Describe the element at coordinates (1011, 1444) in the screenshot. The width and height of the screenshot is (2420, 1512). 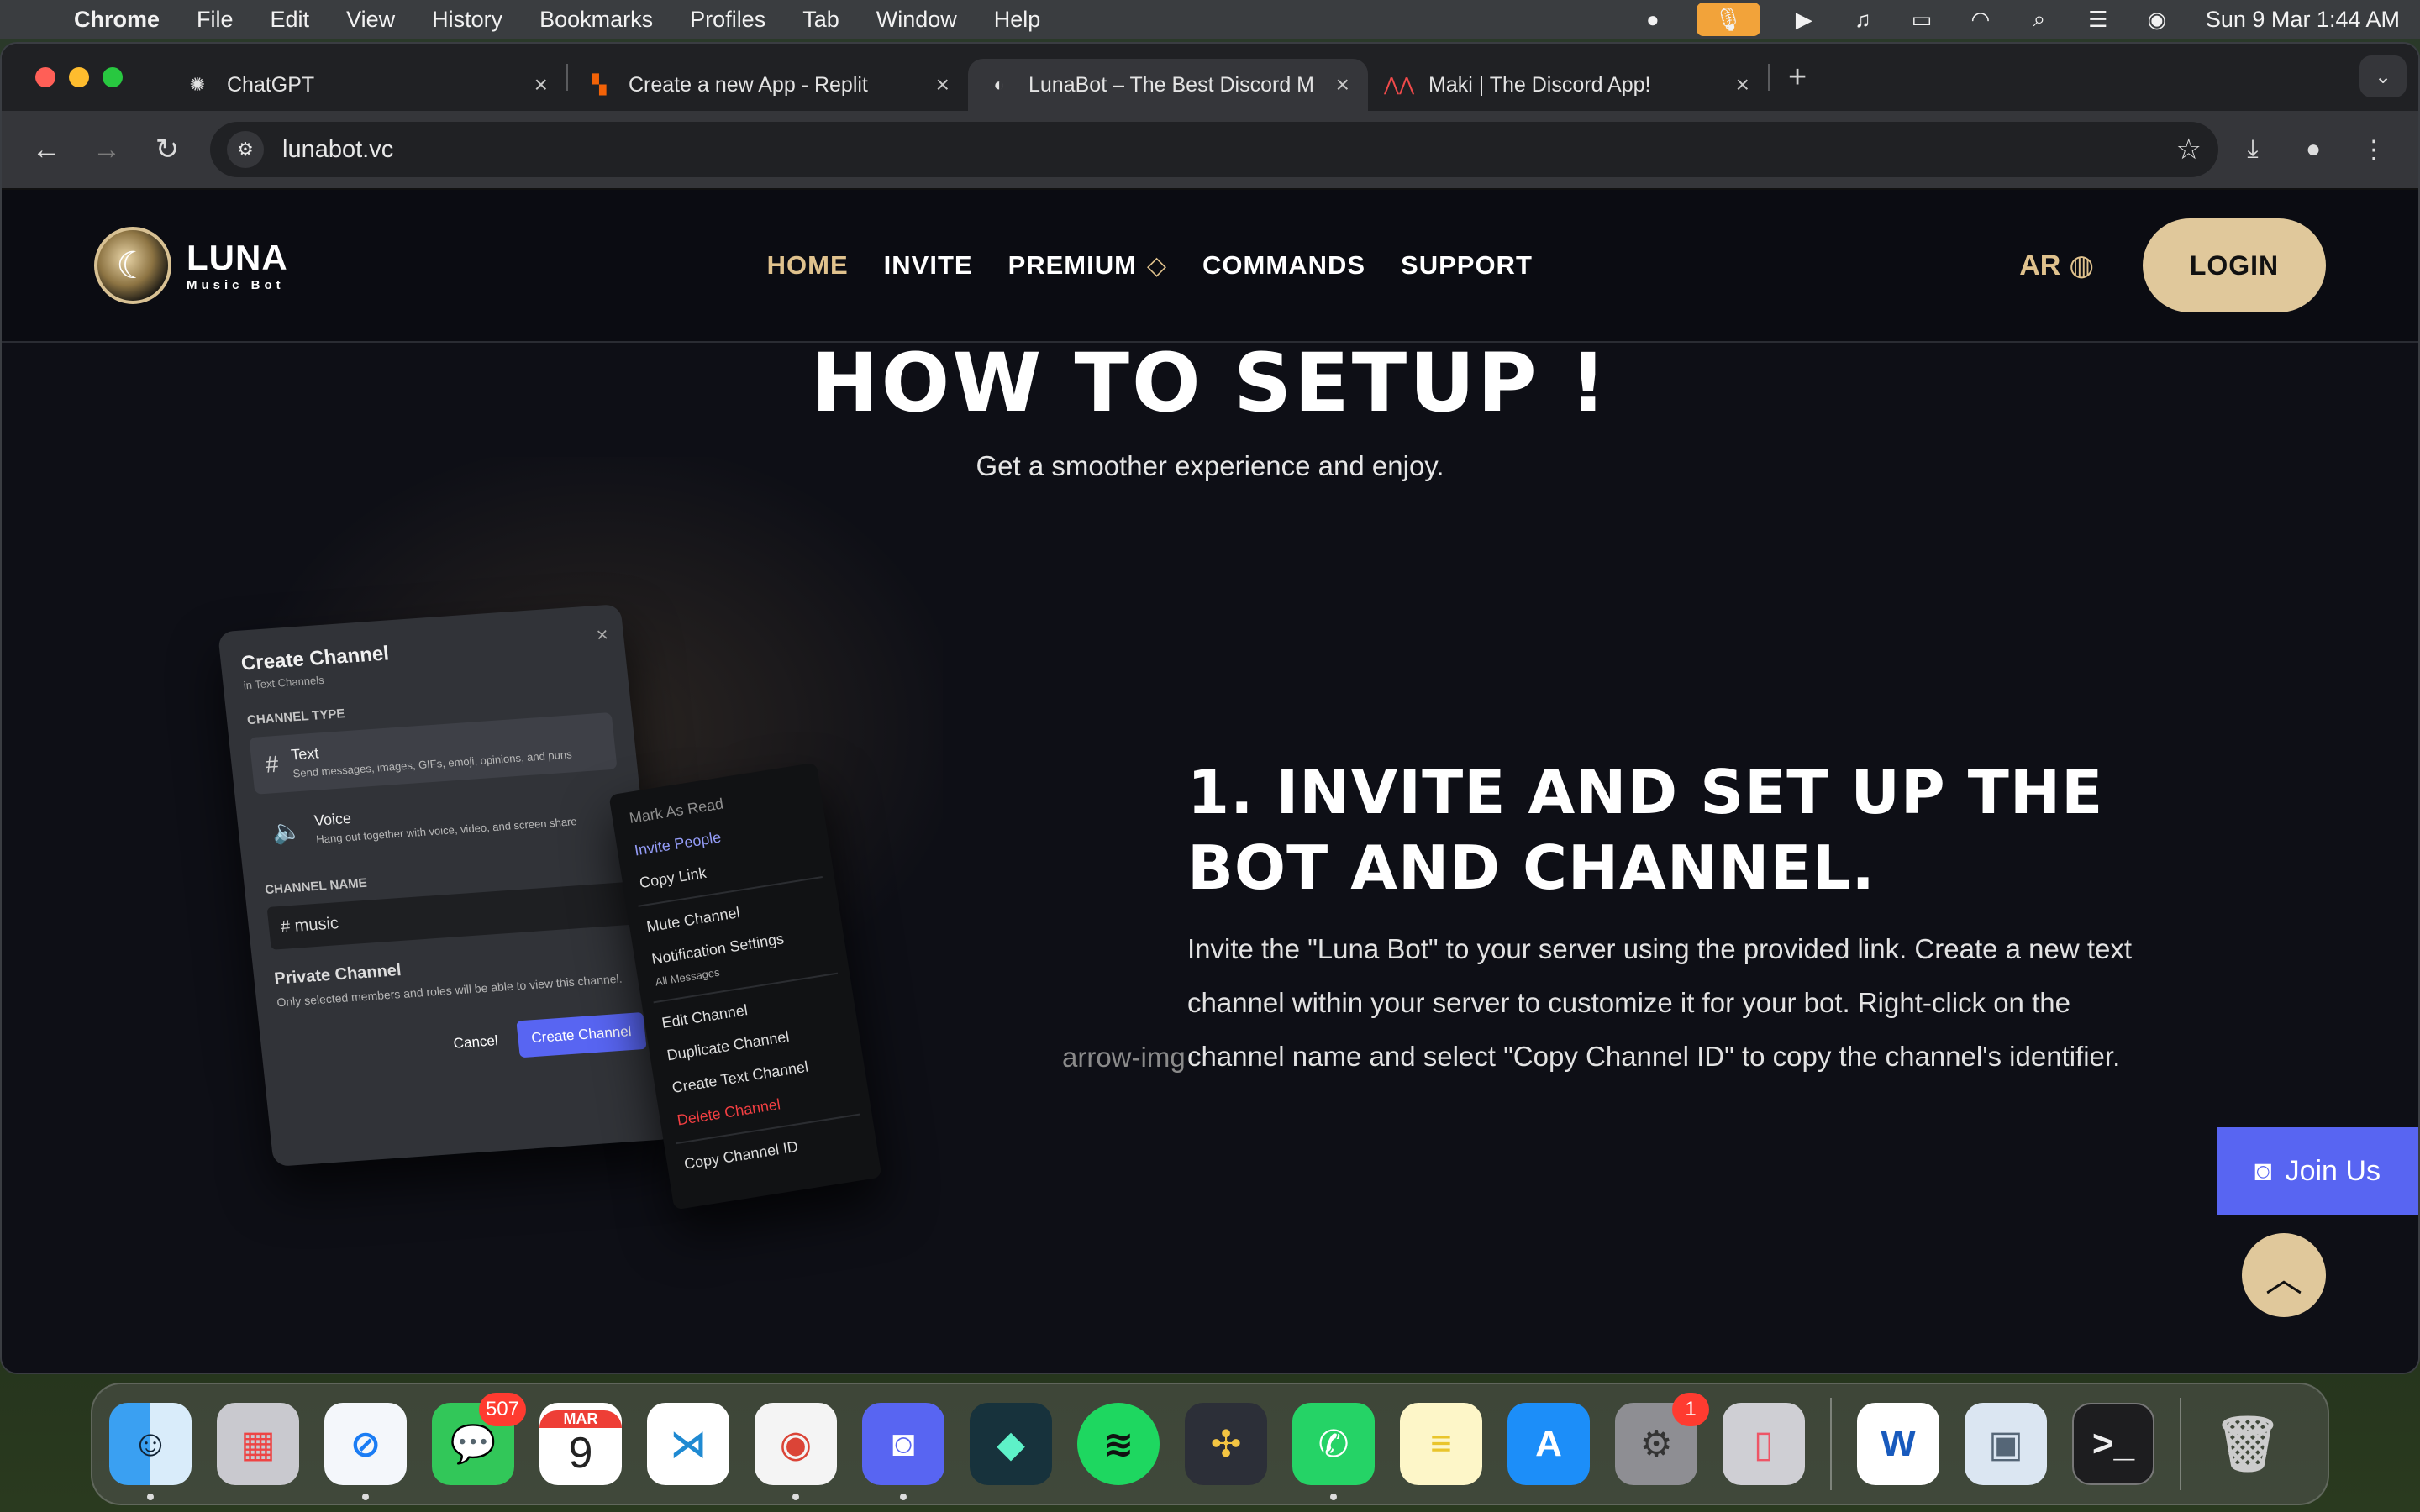
I see `filmora-icon: ◆` at that location.